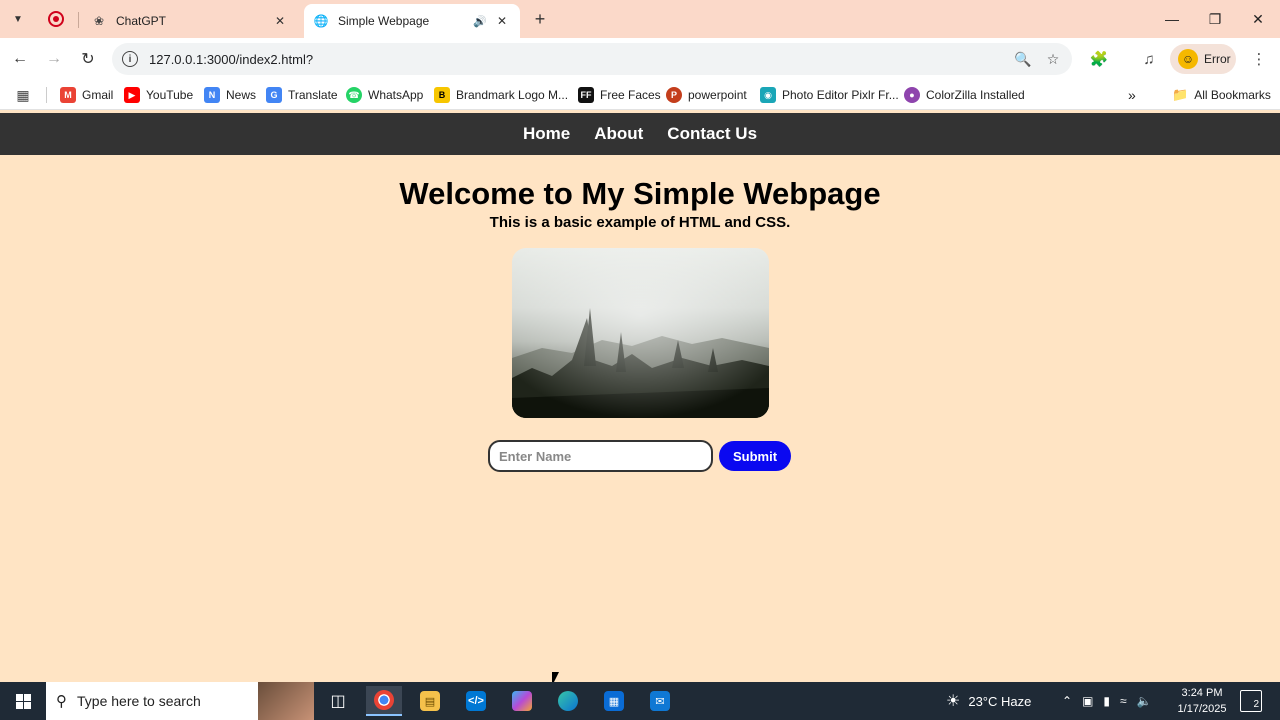 The height and width of the screenshot is (720, 1280). I want to click on reload-button: ↻, so click(88, 59).